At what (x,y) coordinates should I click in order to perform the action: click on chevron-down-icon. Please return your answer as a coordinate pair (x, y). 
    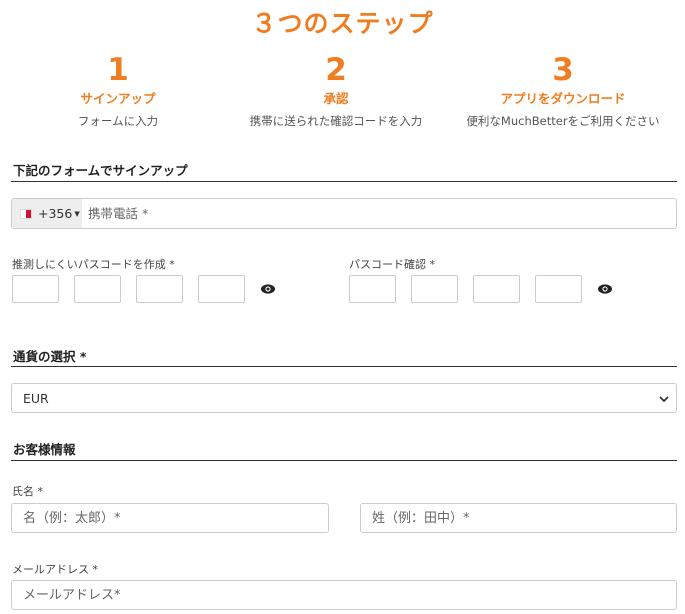
    Looking at the image, I should click on (664, 399).